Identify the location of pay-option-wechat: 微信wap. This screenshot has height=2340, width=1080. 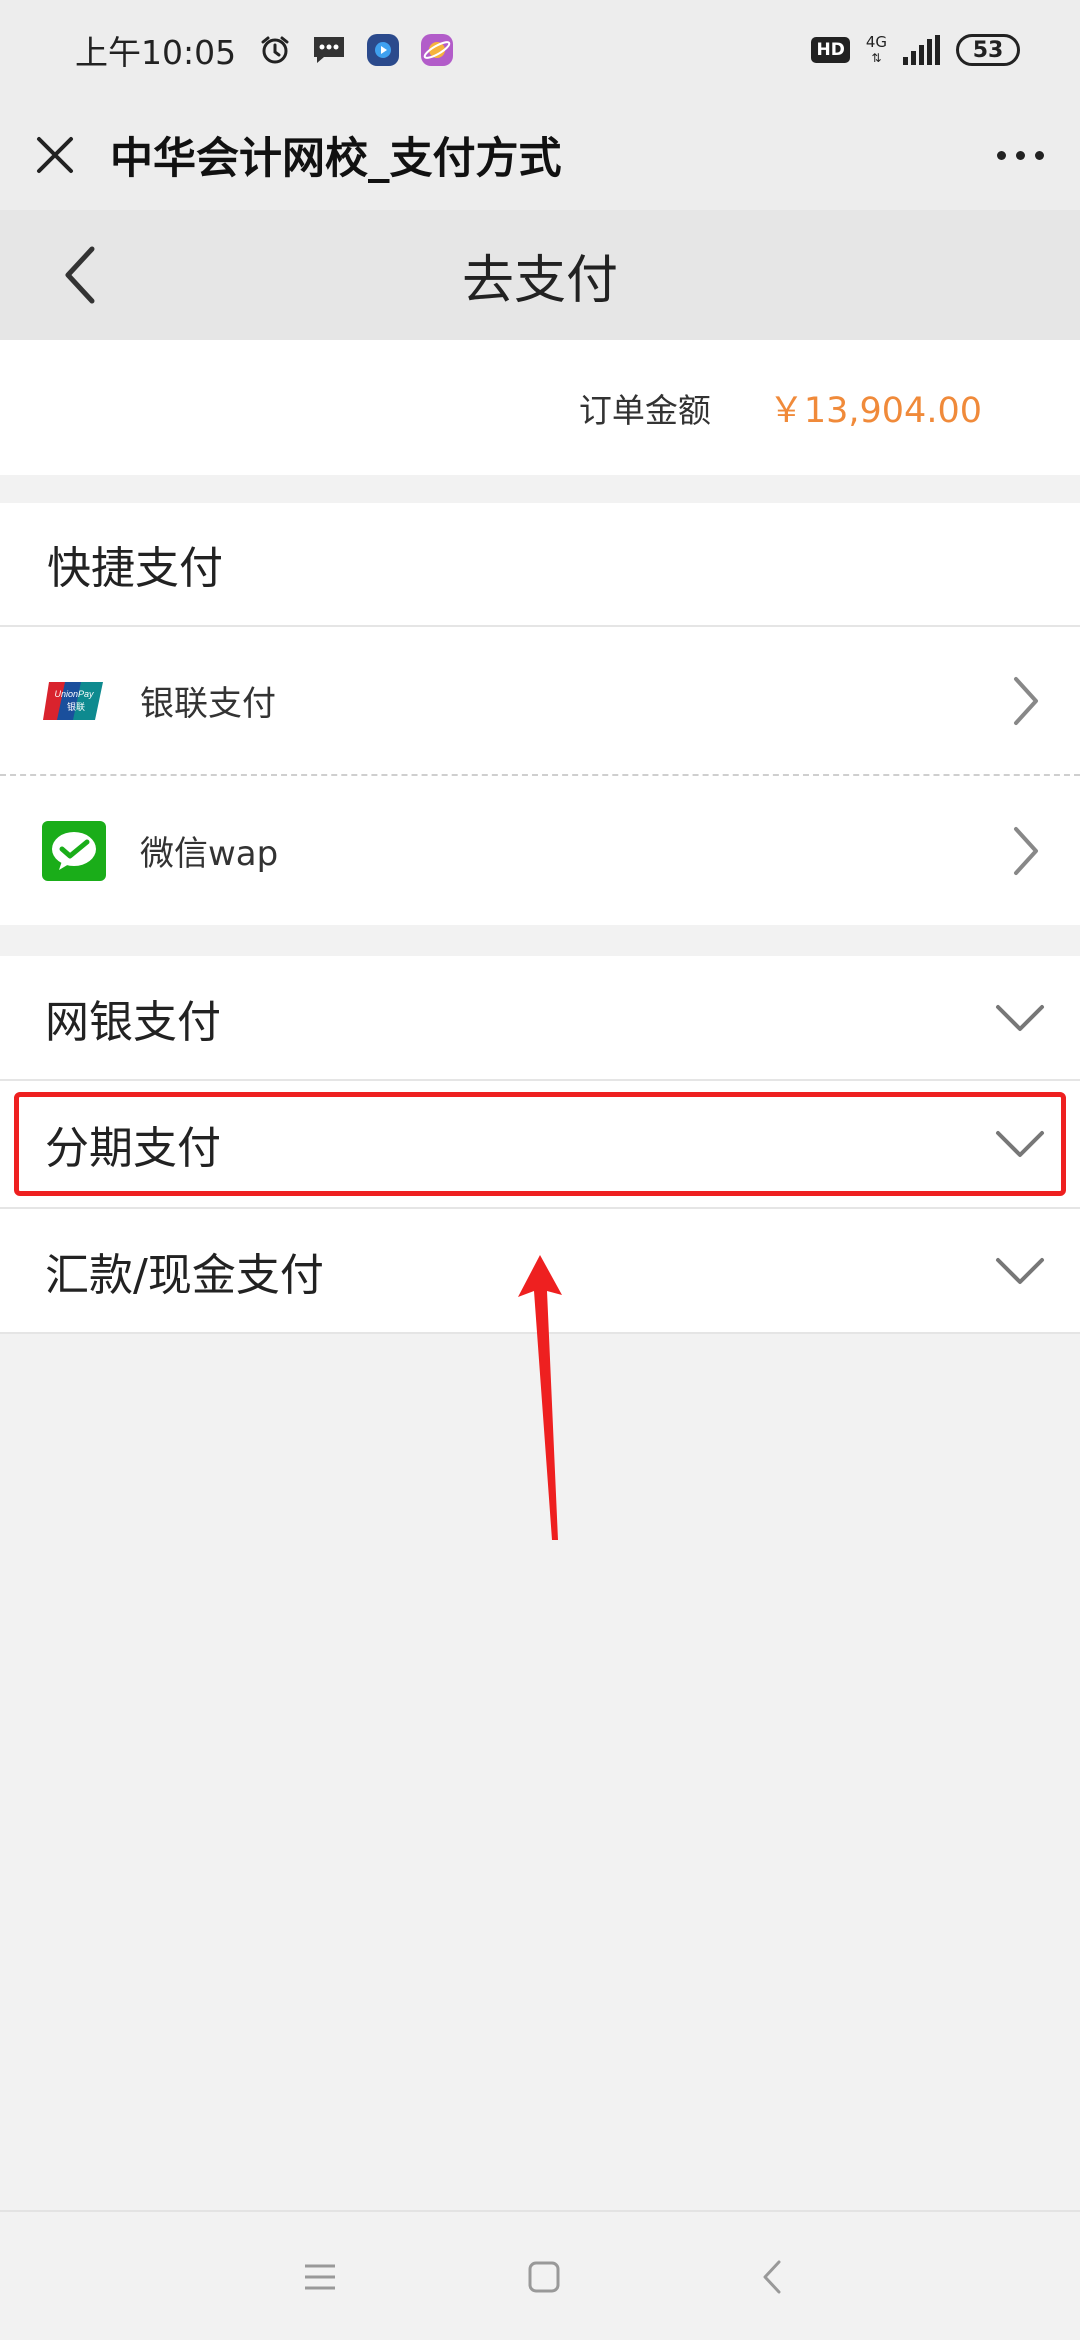
(540, 850).